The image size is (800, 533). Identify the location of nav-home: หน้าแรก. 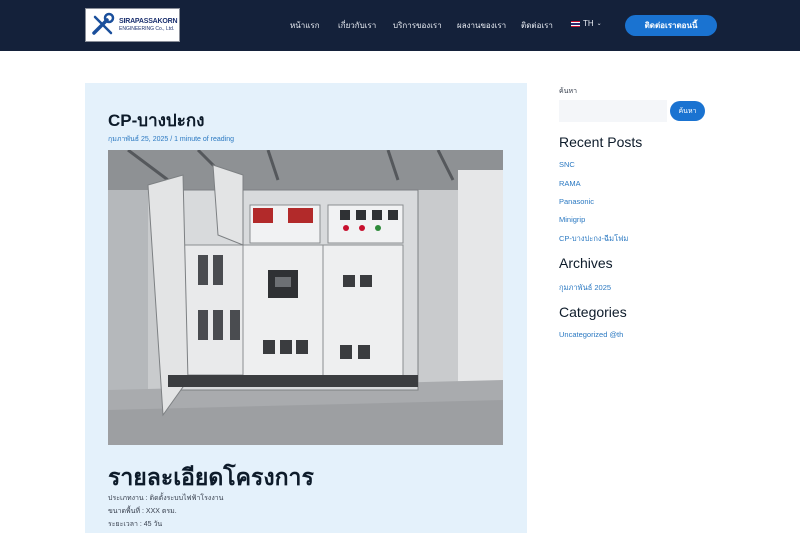
(305, 25).